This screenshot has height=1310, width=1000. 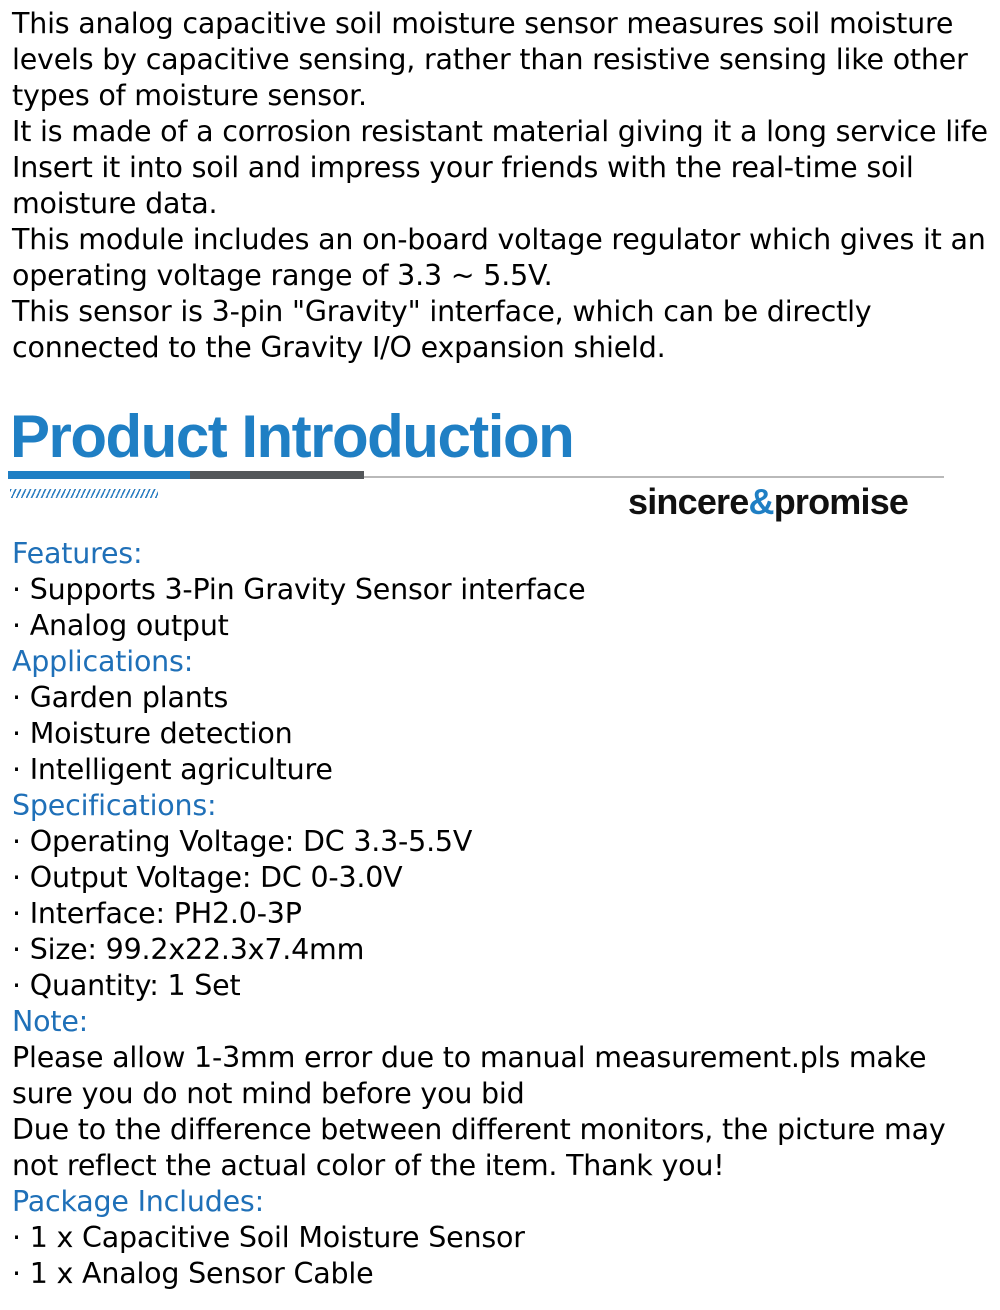 What do you see at coordinates (50, 1021) in the screenshot?
I see `note-heading: Note:` at bounding box center [50, 1021].